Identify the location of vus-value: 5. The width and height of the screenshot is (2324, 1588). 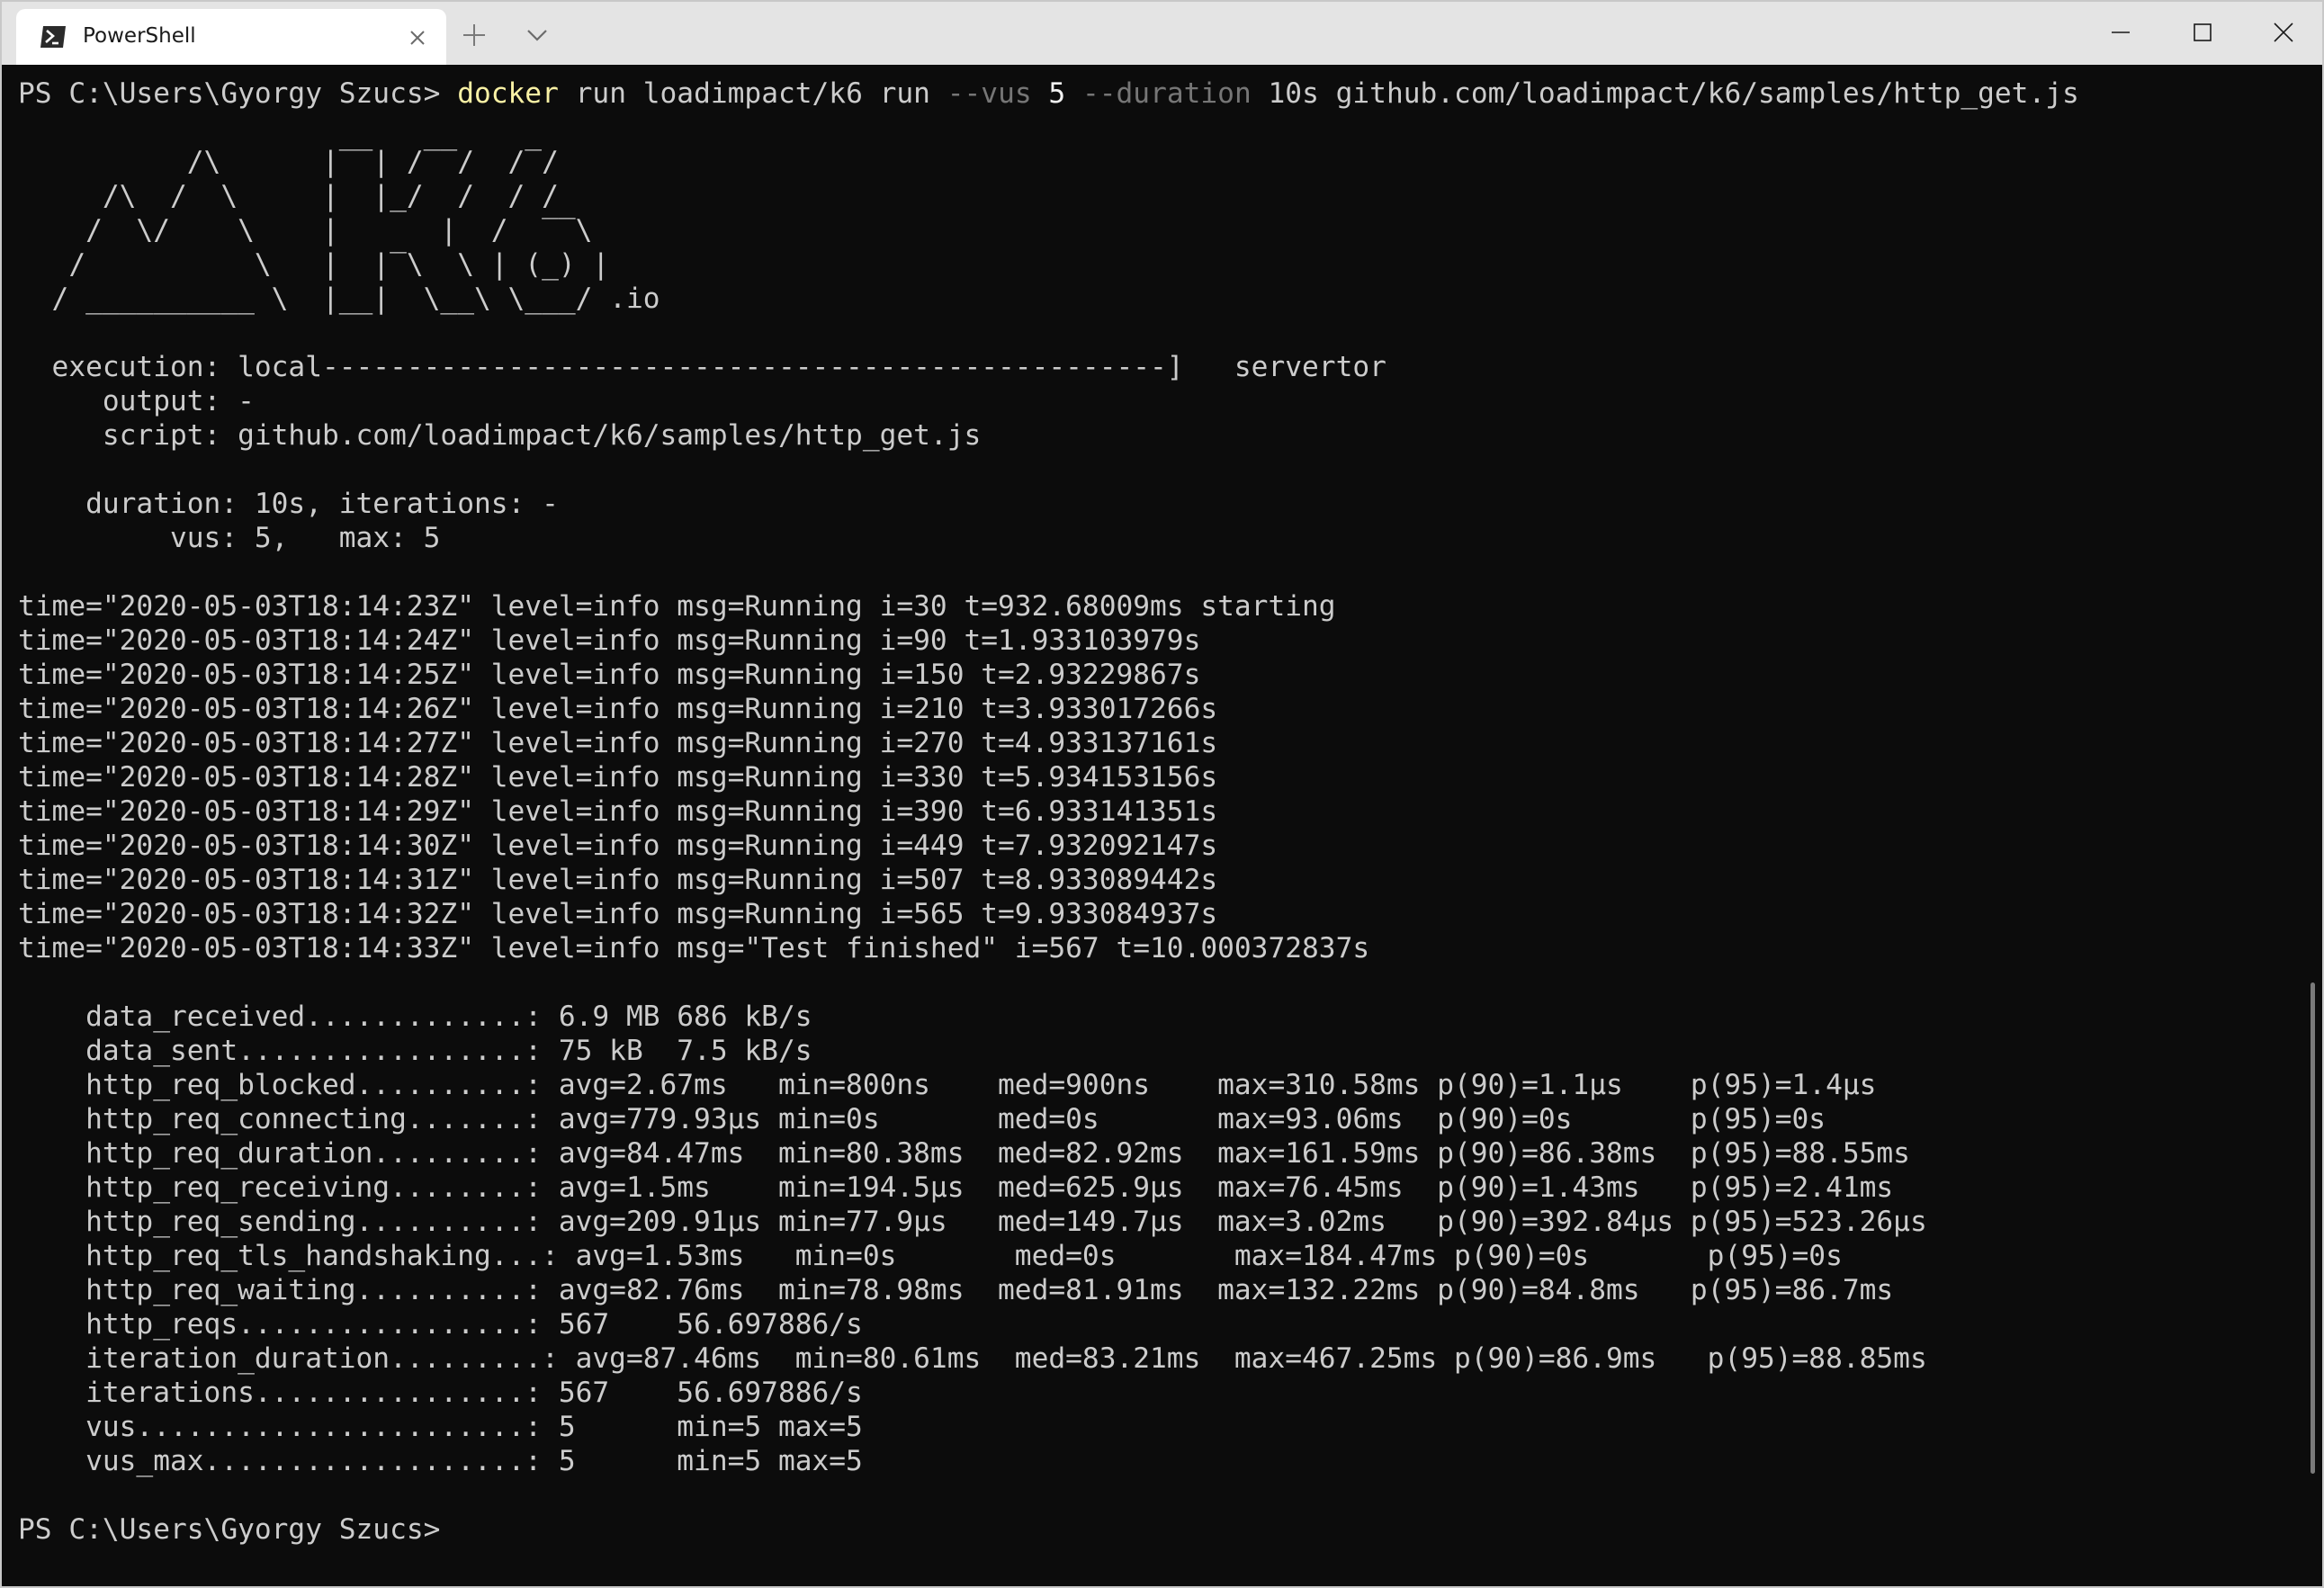
(1057, 94).